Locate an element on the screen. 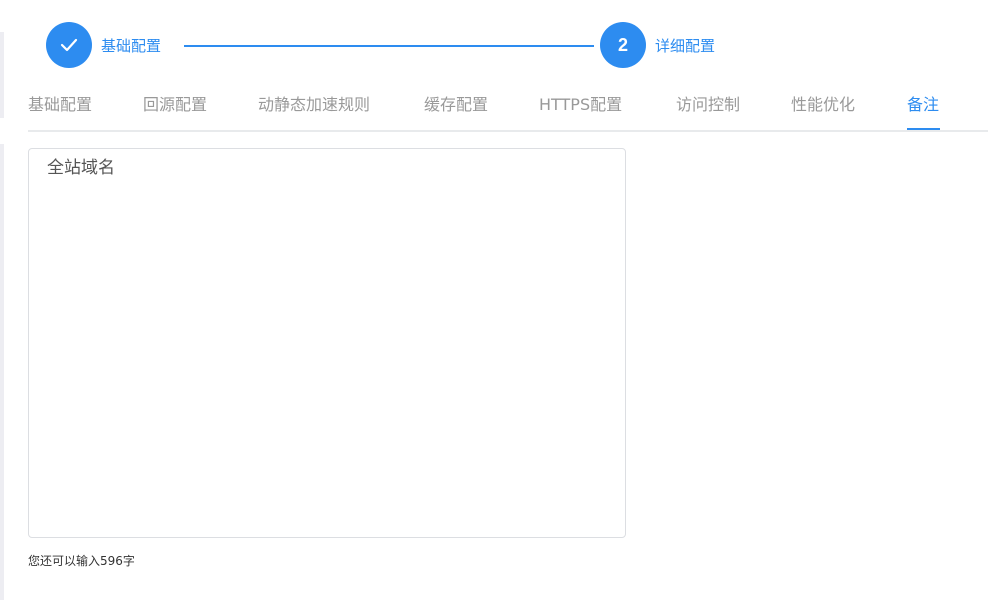 The image size is (988, 600). step-connector is located at coordinates (389, 46).